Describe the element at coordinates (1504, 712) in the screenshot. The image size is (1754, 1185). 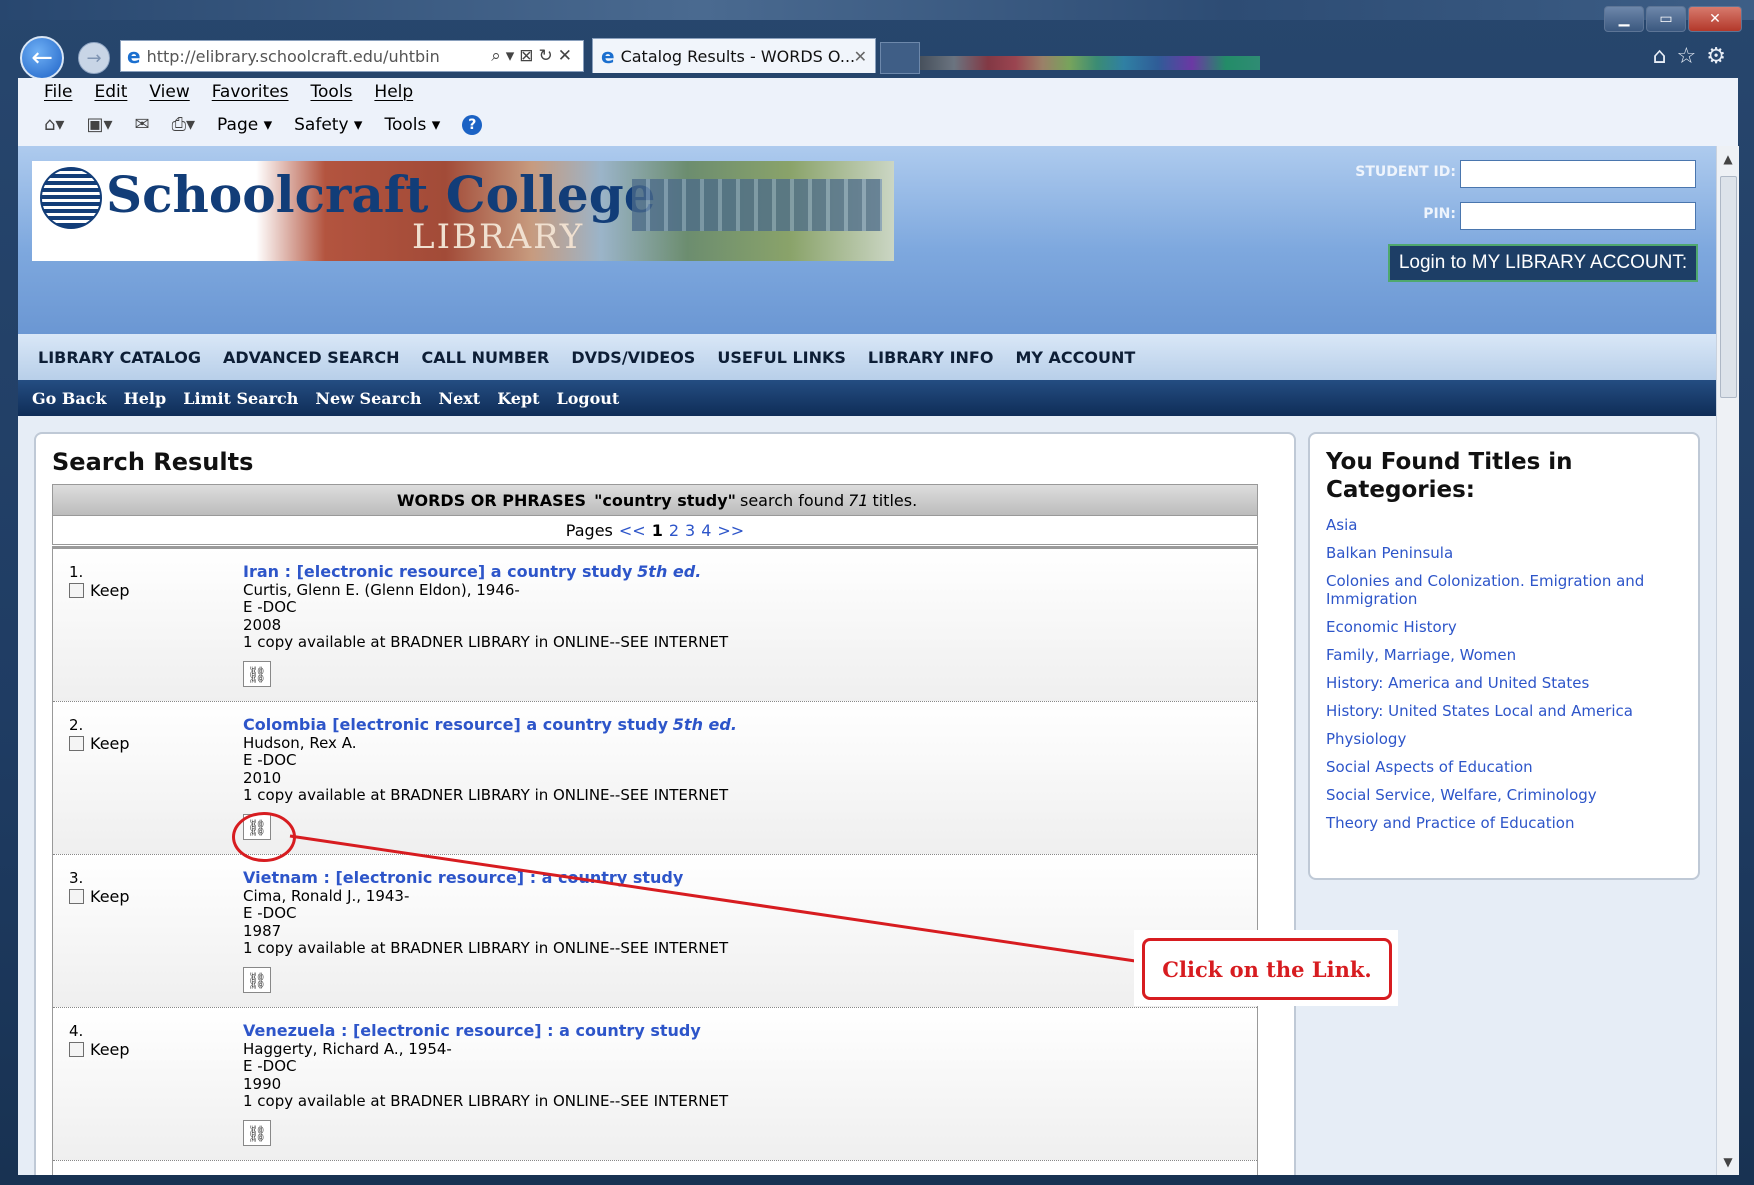
I see `category-link: History: United States Local and America` at that location.